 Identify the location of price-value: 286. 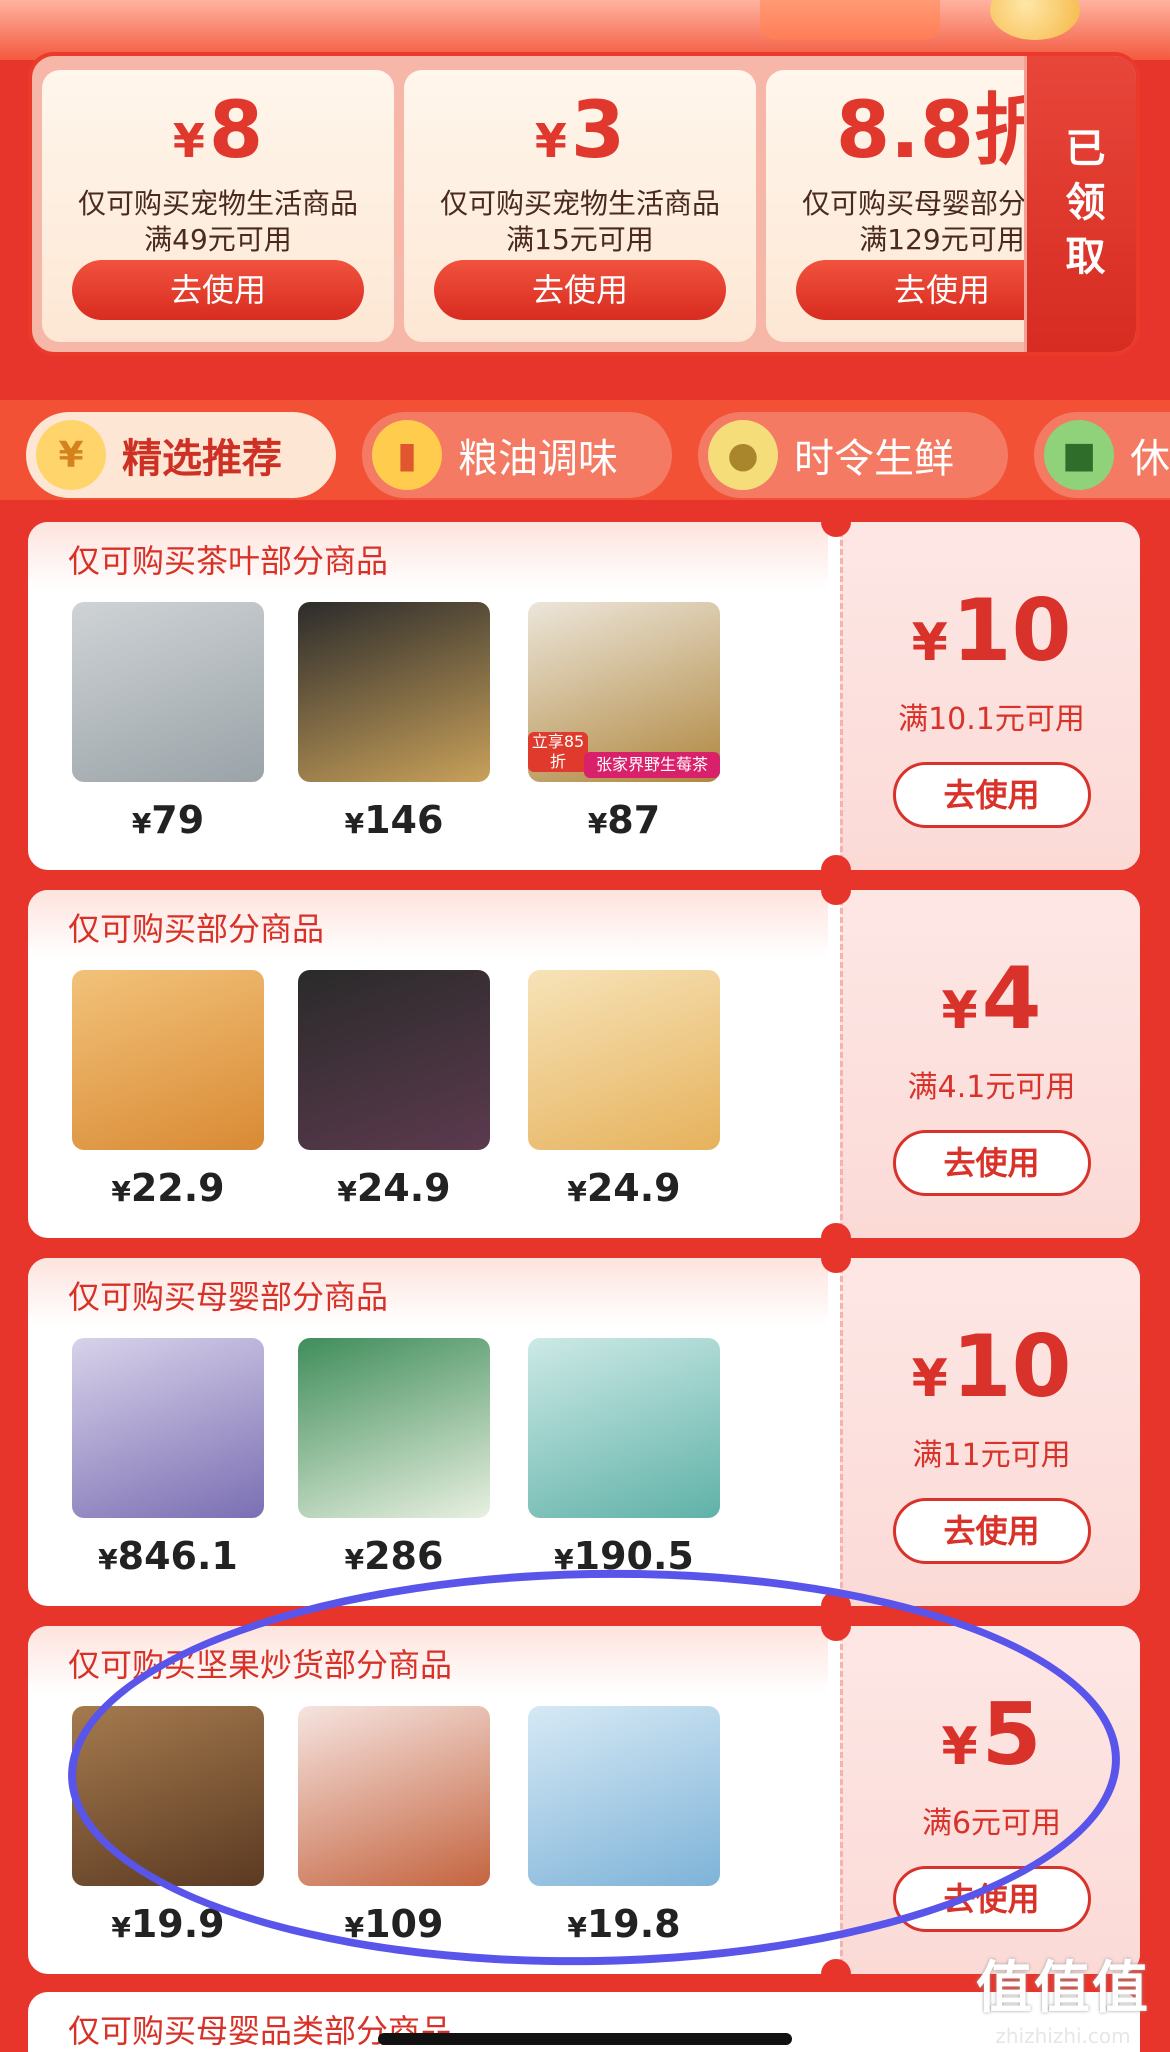
(404, 1556).